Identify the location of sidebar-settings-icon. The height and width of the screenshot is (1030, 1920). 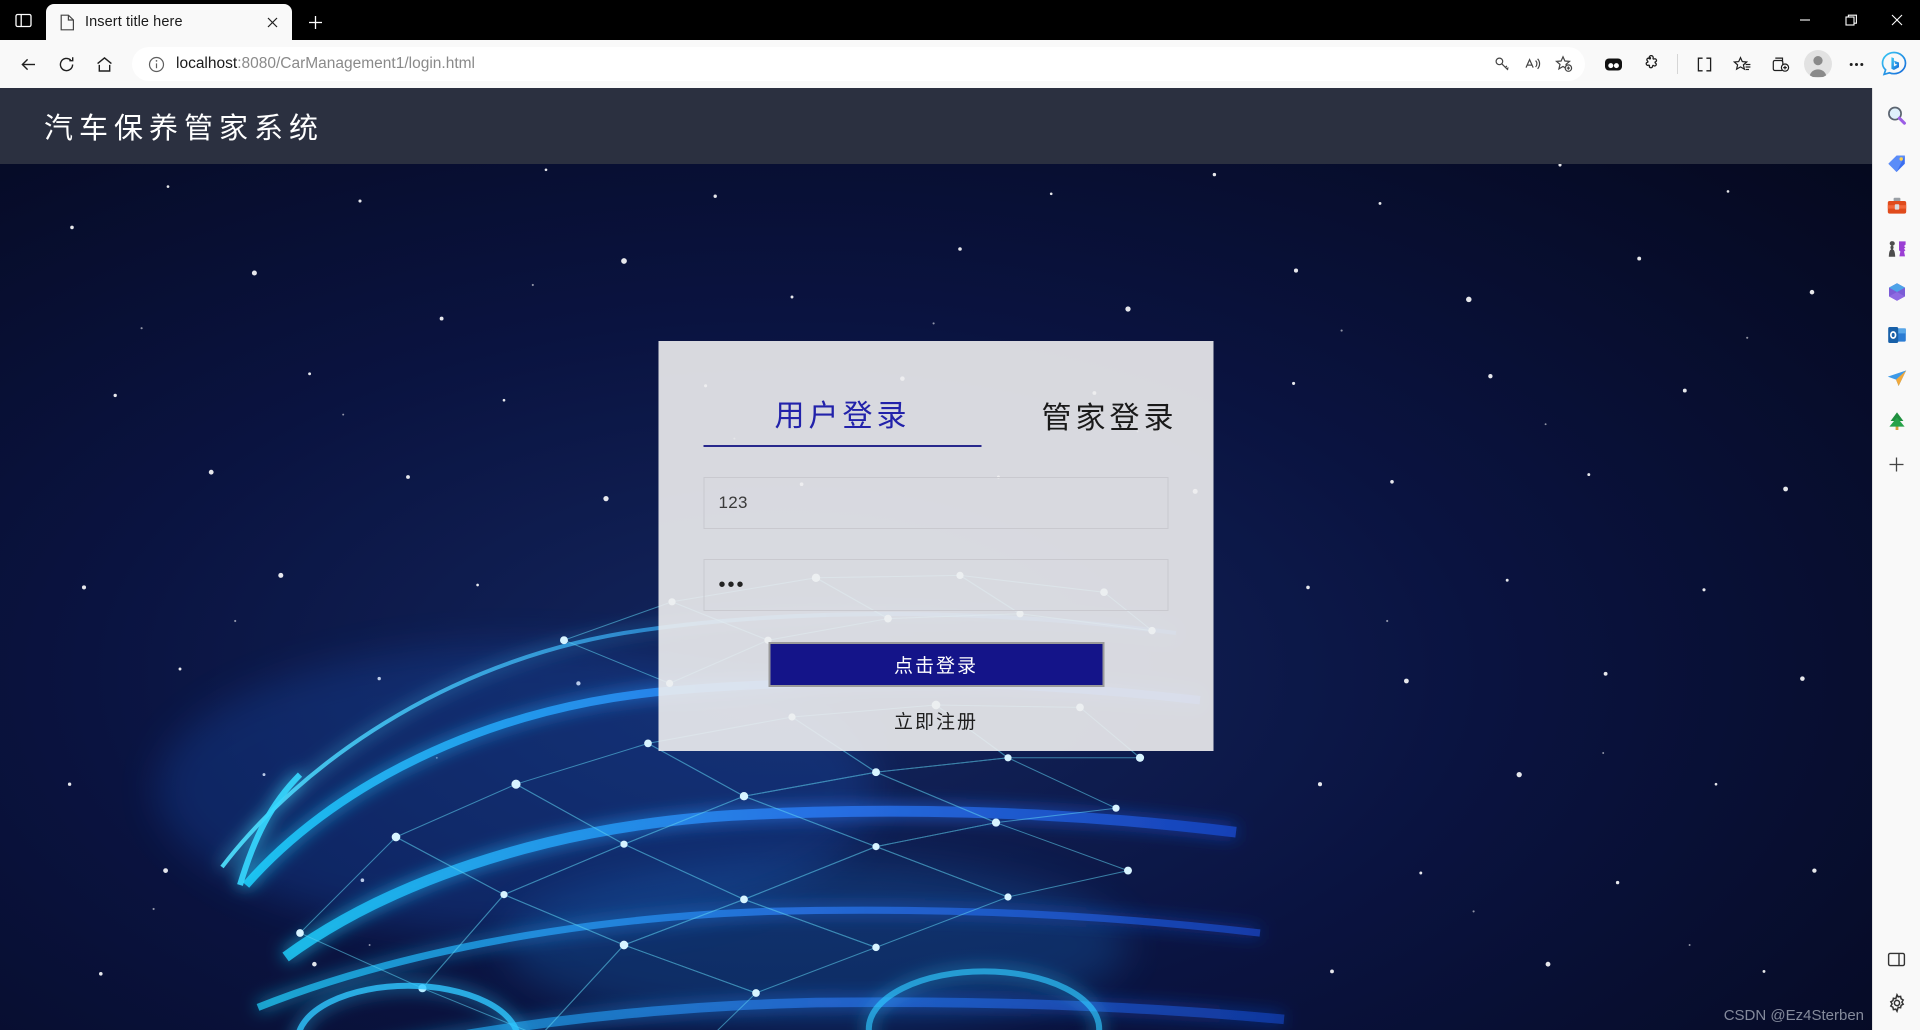
(1897, 1003).